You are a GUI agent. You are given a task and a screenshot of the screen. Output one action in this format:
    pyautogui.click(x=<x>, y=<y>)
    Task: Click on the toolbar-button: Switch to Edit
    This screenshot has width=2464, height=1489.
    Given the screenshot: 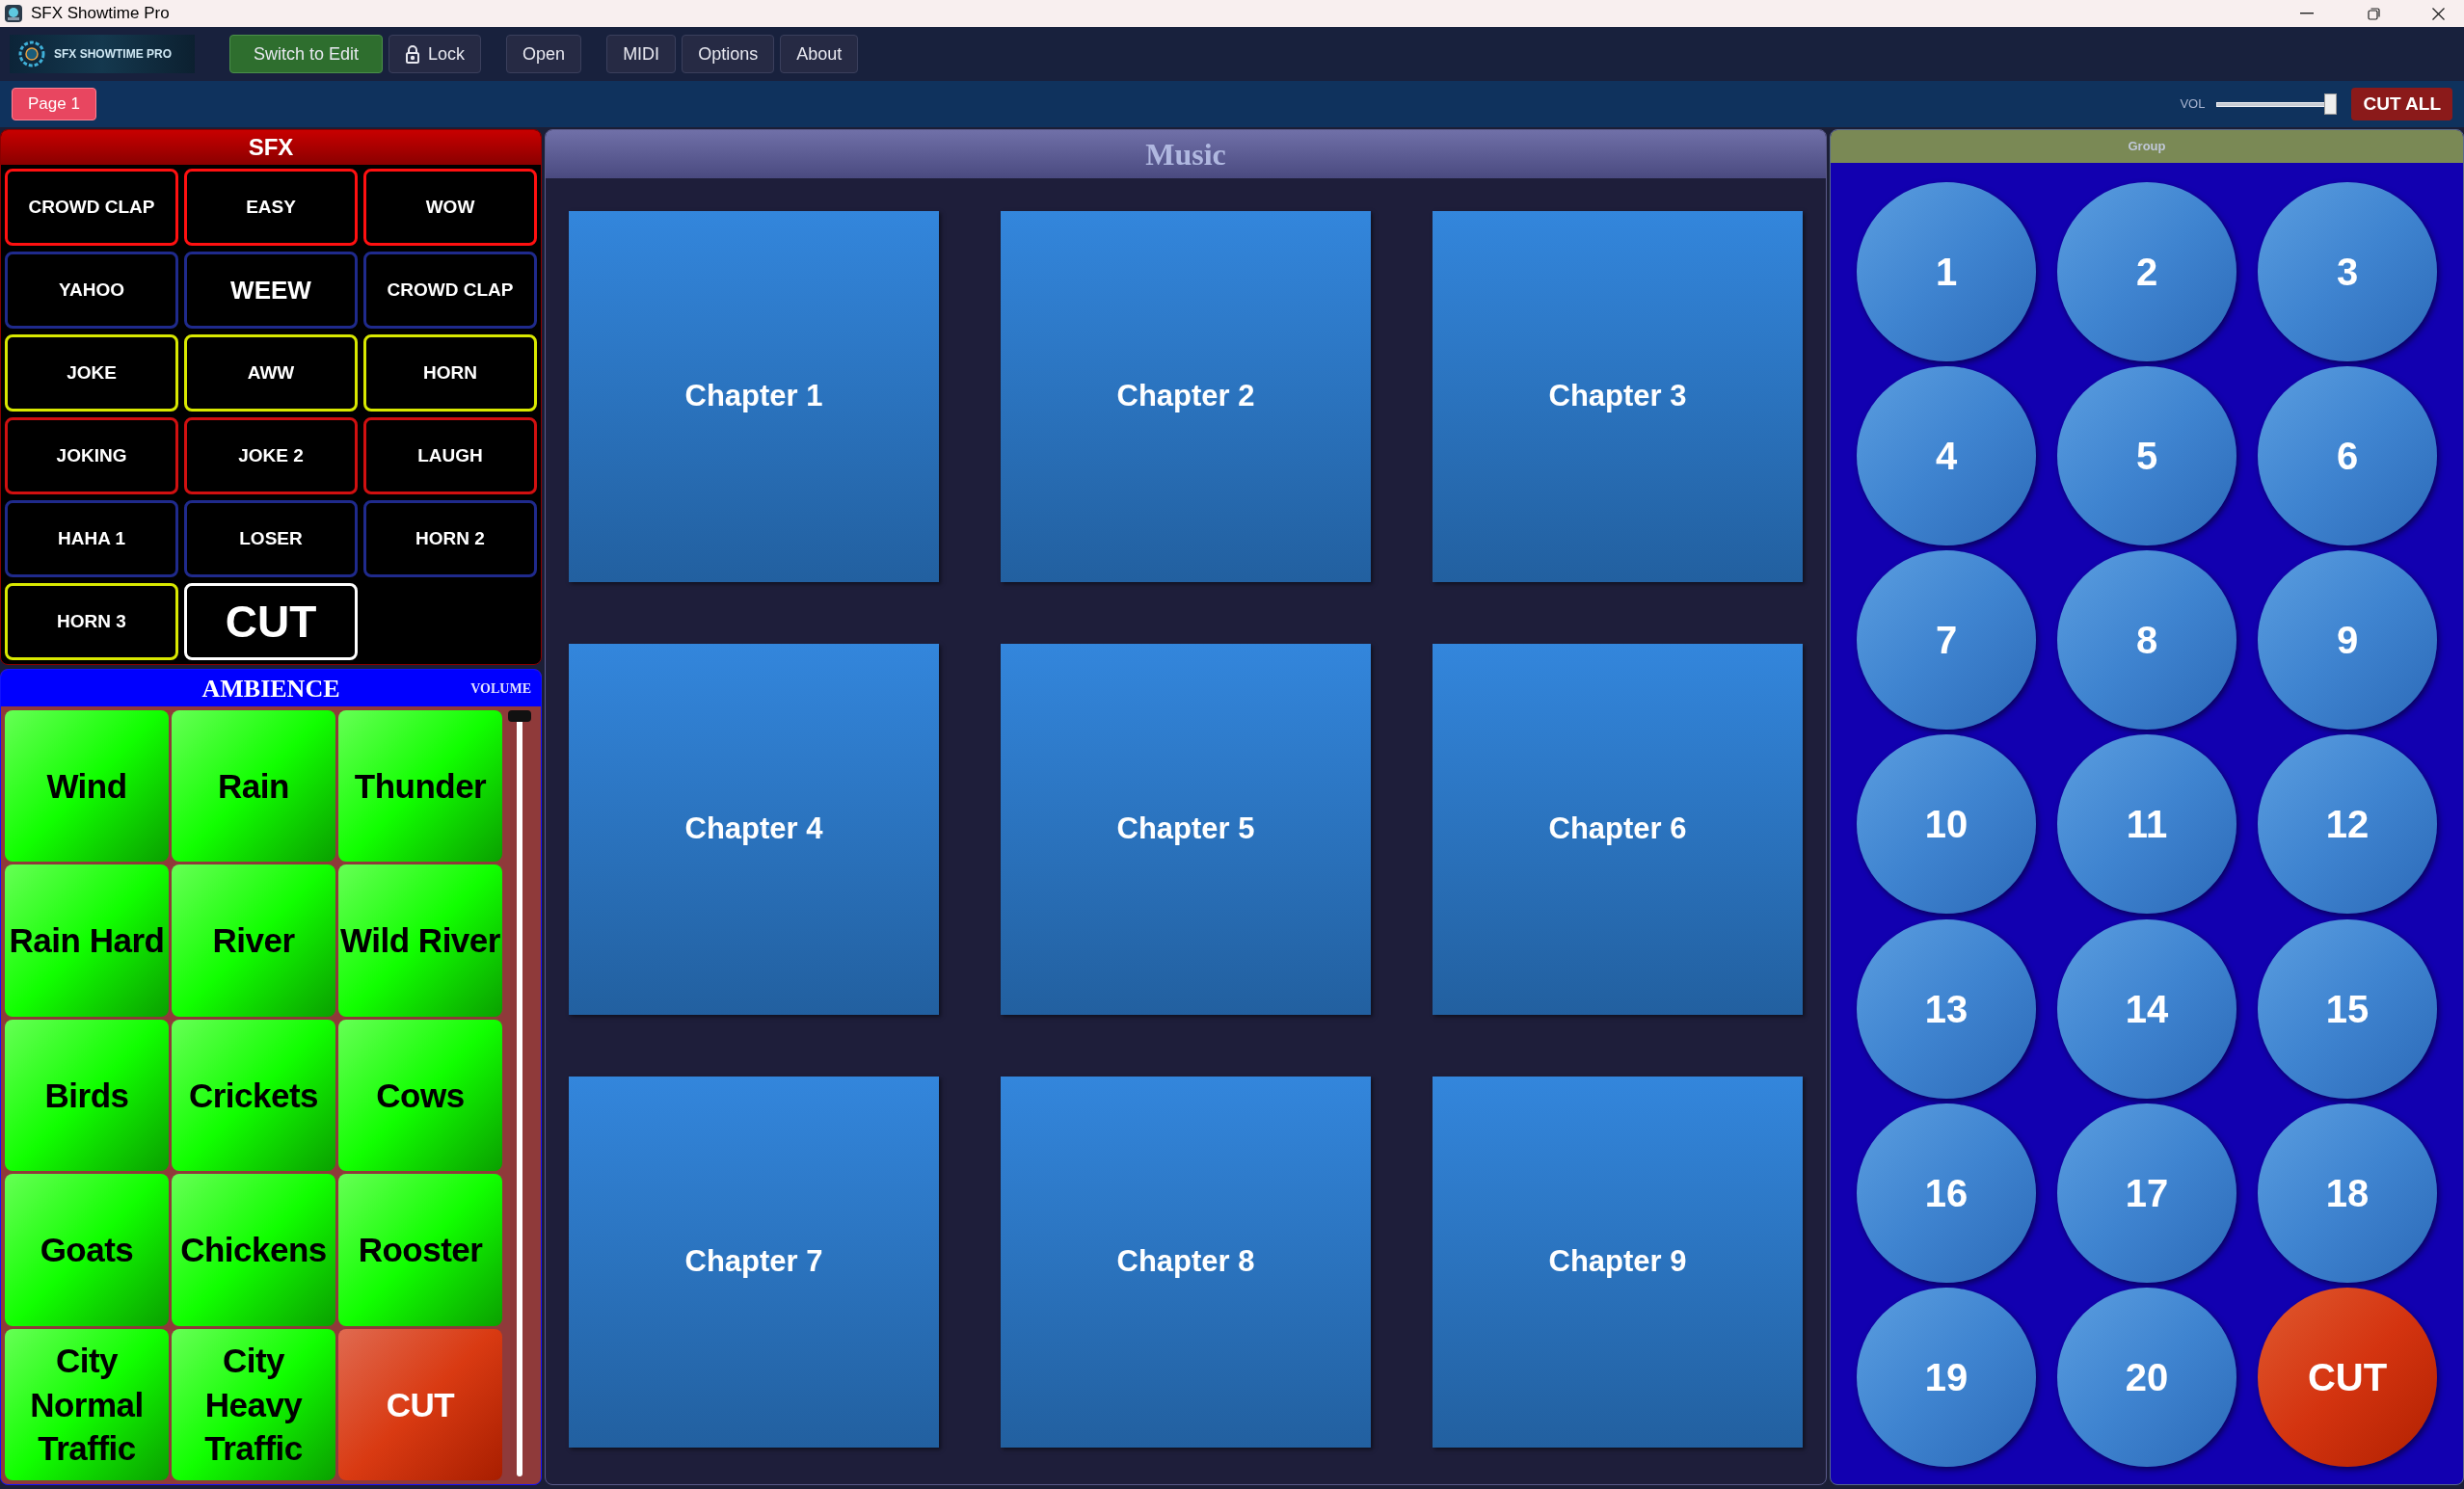 What is the action you would take?
    pyautogui.click(x=307, y=54)
    